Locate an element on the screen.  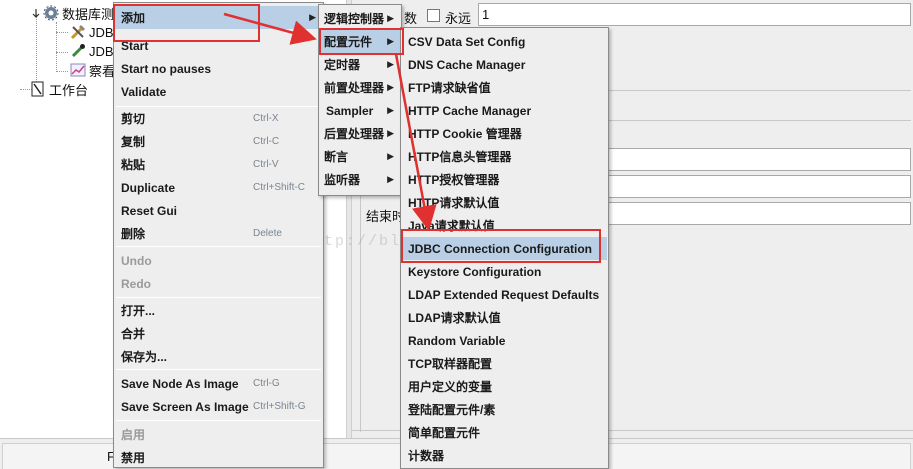
menu-item-validate: Validate is located at coordinates (218, 91).